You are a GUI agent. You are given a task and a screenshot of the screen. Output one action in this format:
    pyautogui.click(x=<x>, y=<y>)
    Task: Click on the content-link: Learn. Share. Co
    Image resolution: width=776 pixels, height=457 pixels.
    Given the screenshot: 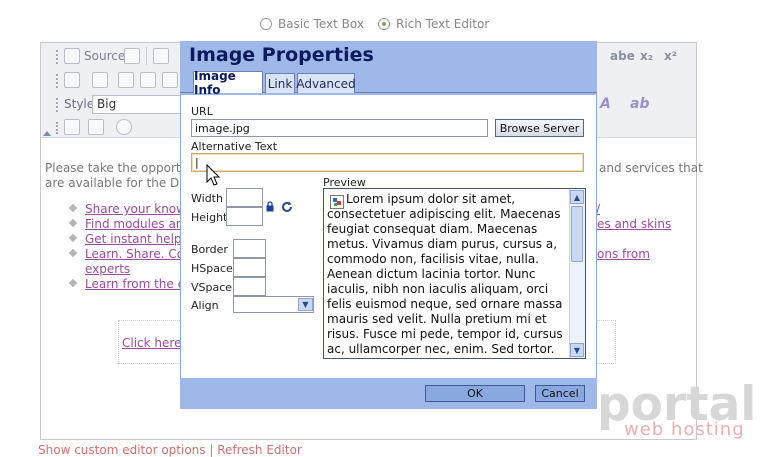 What is the action you would take?
    pyautogui.click(x=134, y=254)
    